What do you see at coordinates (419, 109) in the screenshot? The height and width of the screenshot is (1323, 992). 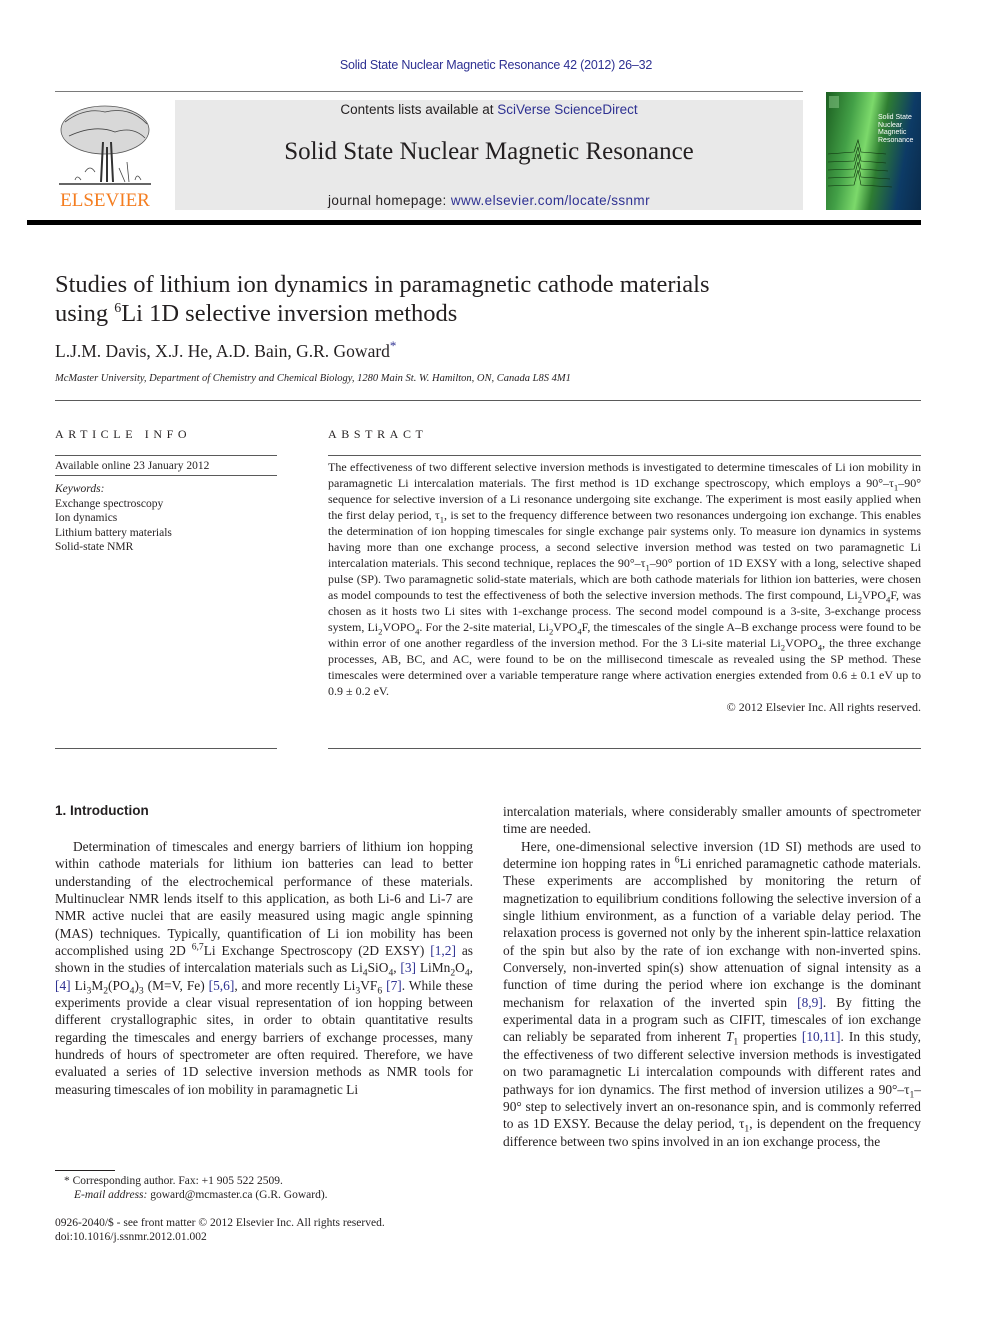 I see `contents-prefix: Contents lists available at` at bounding box center [419, 109].